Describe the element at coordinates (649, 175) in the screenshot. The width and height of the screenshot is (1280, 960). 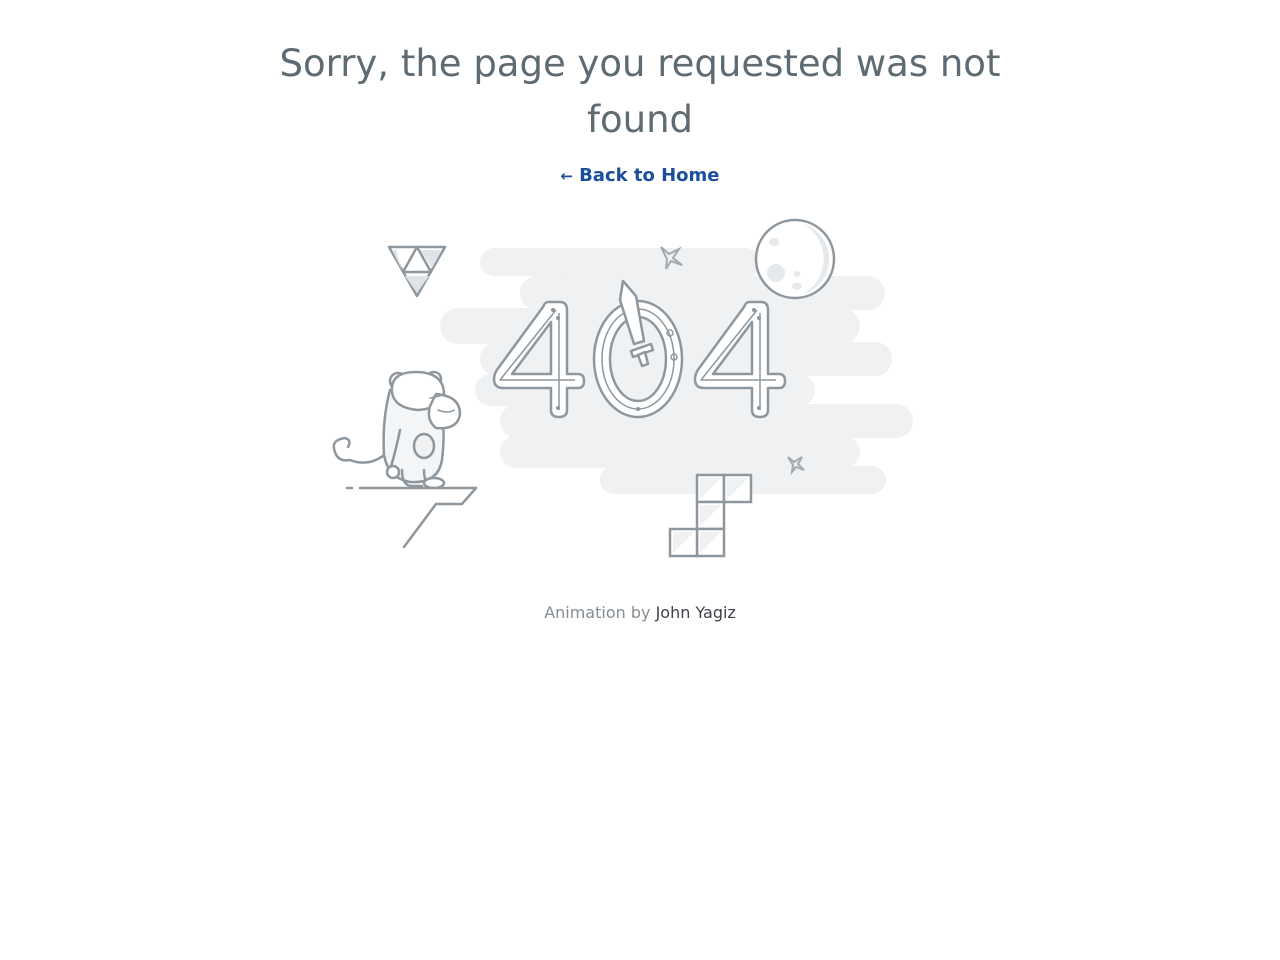
I see `back-to-home-label: Back to Home` at that location.